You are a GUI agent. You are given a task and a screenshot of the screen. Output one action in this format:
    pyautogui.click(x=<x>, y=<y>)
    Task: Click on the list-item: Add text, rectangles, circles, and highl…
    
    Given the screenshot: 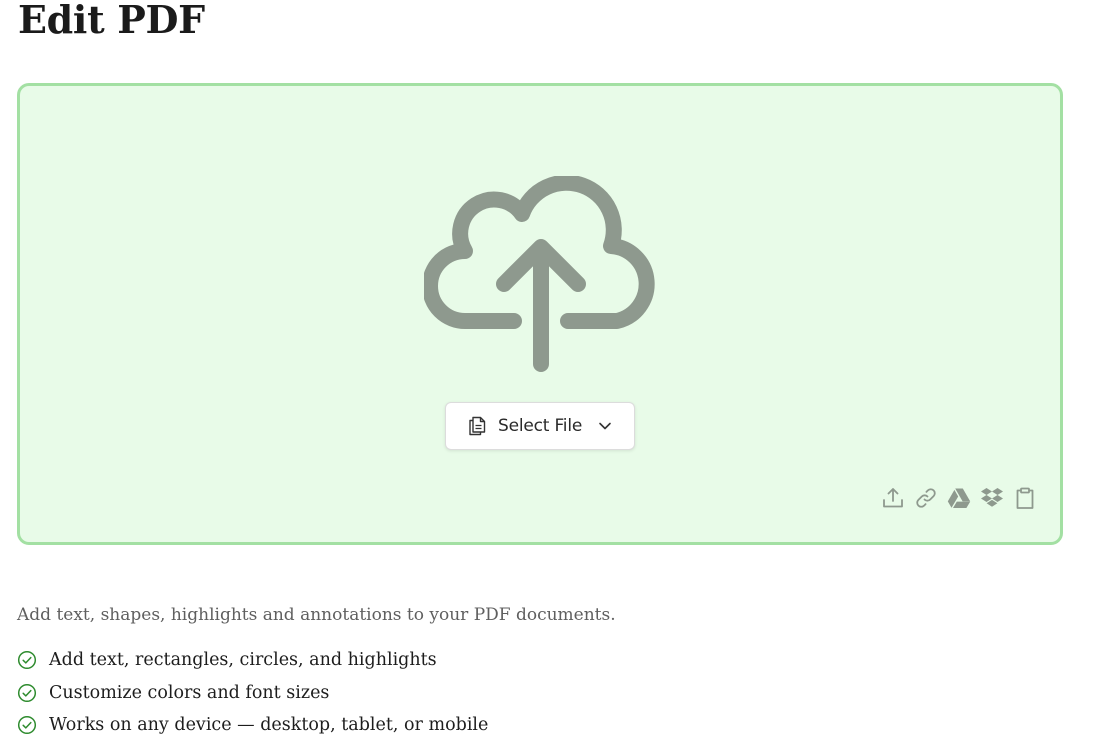 What is the action you would take?
    pyautogui.click(x=252, y=660)
    